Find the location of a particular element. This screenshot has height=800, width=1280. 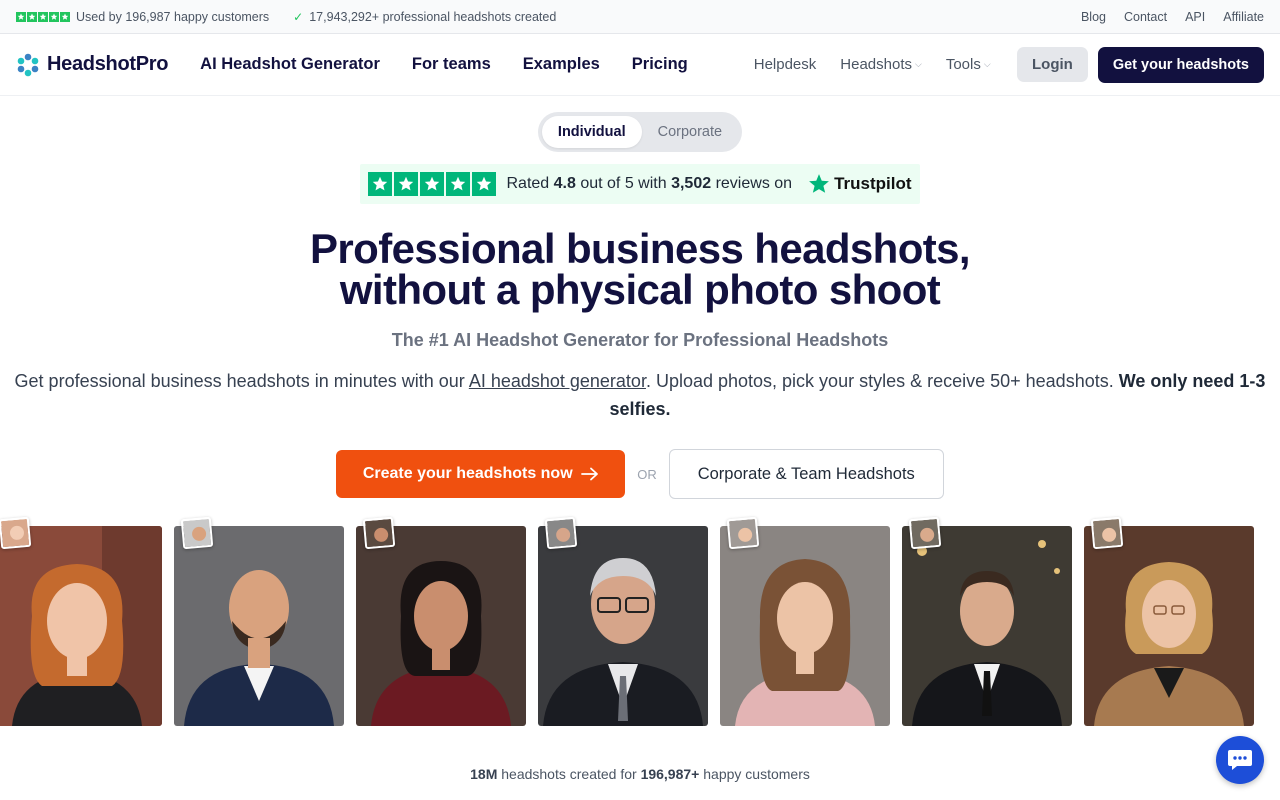

create-headshots-label: Create your headshots now is located at coordinates (467, 473).